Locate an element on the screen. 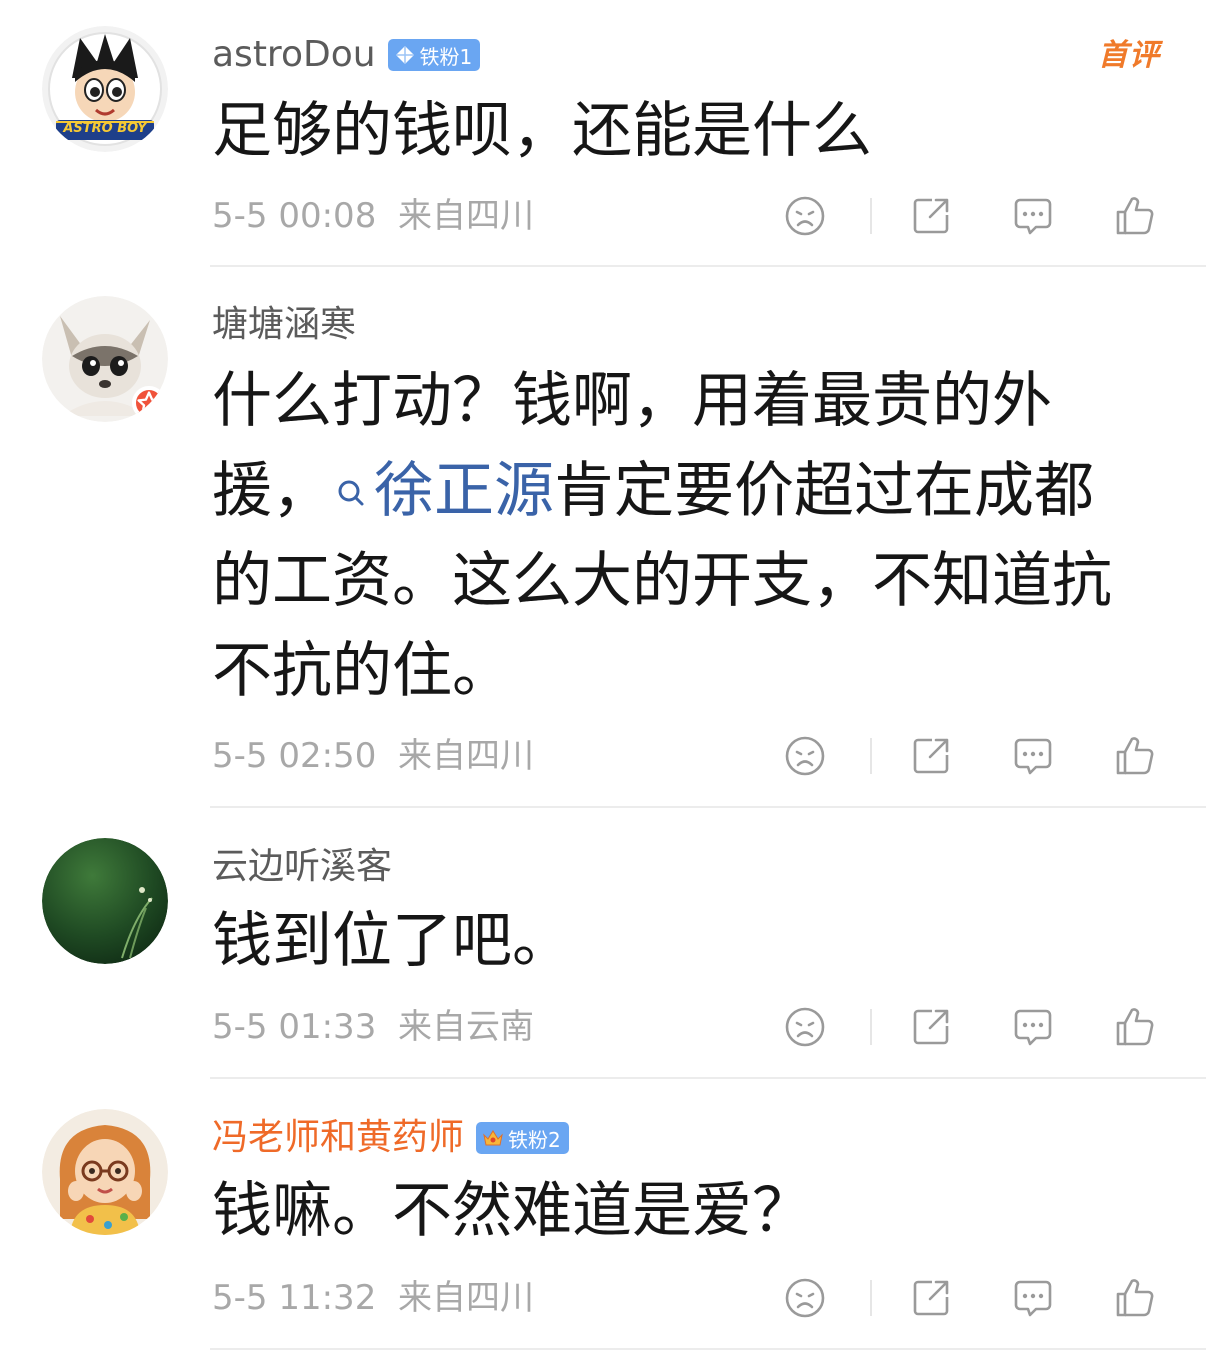 This screenshot has height=1361, width=1206. star-icon is located at coordinates (149, 402).